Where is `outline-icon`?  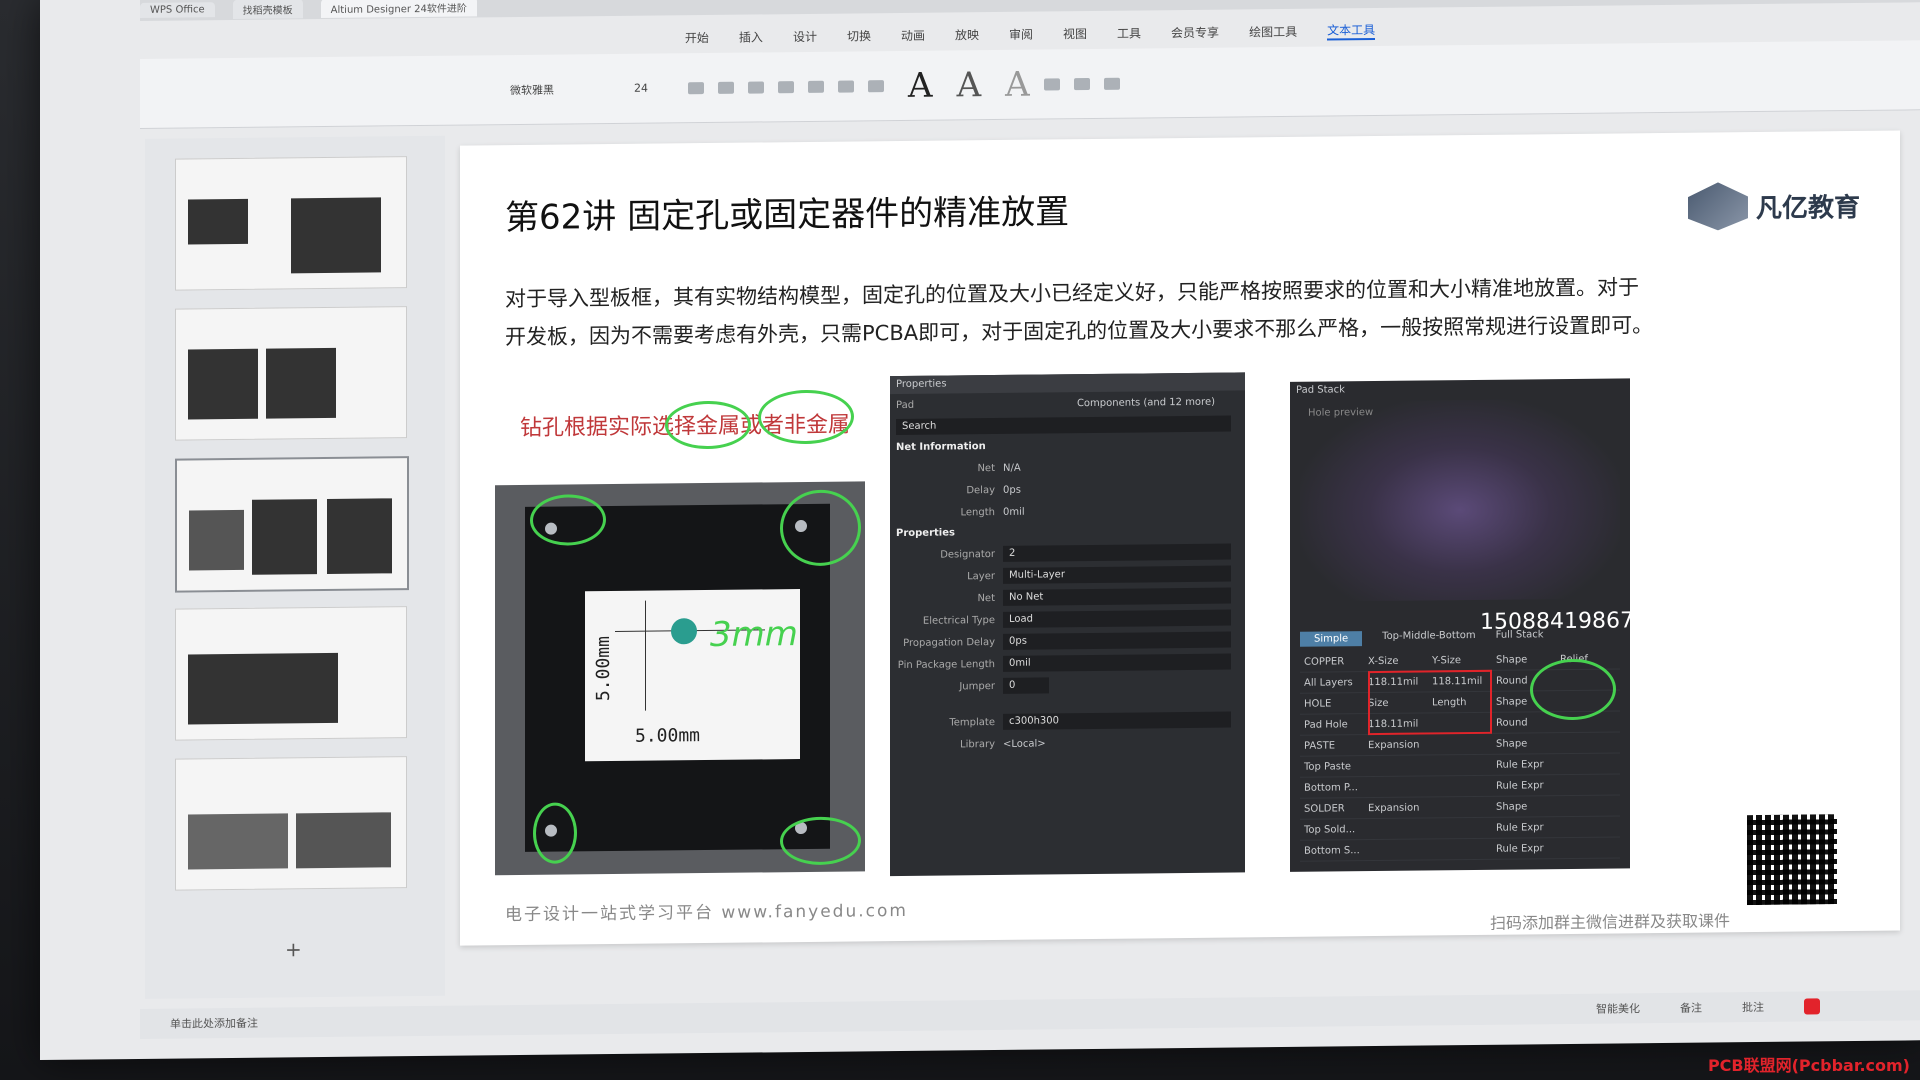
outline-icon is located at coordinates (1081, 83).